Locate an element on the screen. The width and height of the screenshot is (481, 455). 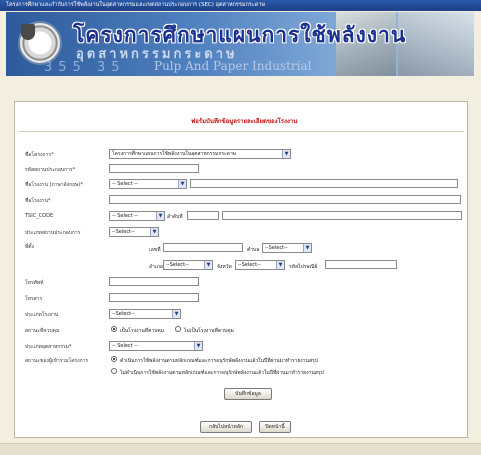
province-select: --Select-- ▼ is located at coordinates (260, 265).